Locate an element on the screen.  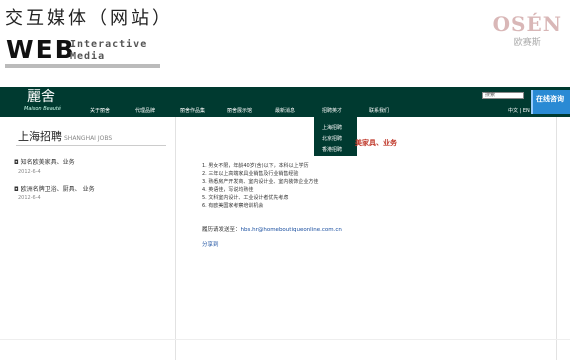
nav-item: 丽舍作品集 is located at coordinates (192, 110).